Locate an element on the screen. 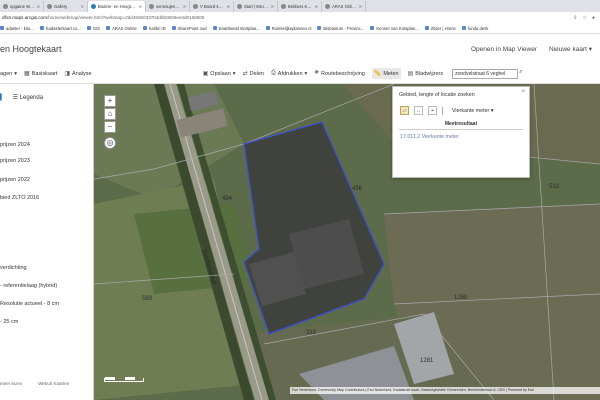 Image resolution: width=600 pixels, height=400 pixels. search-icon: ⌕ is located at coordinates (523, 74).